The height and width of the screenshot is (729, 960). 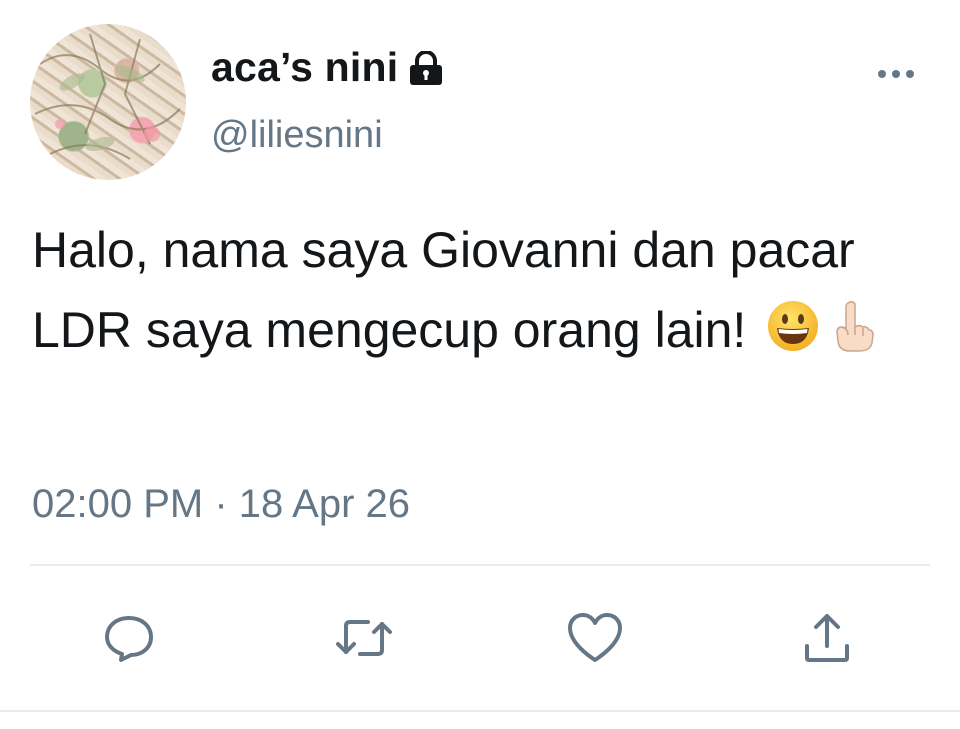 I want to click on avatar, so click(x=108, y=102).